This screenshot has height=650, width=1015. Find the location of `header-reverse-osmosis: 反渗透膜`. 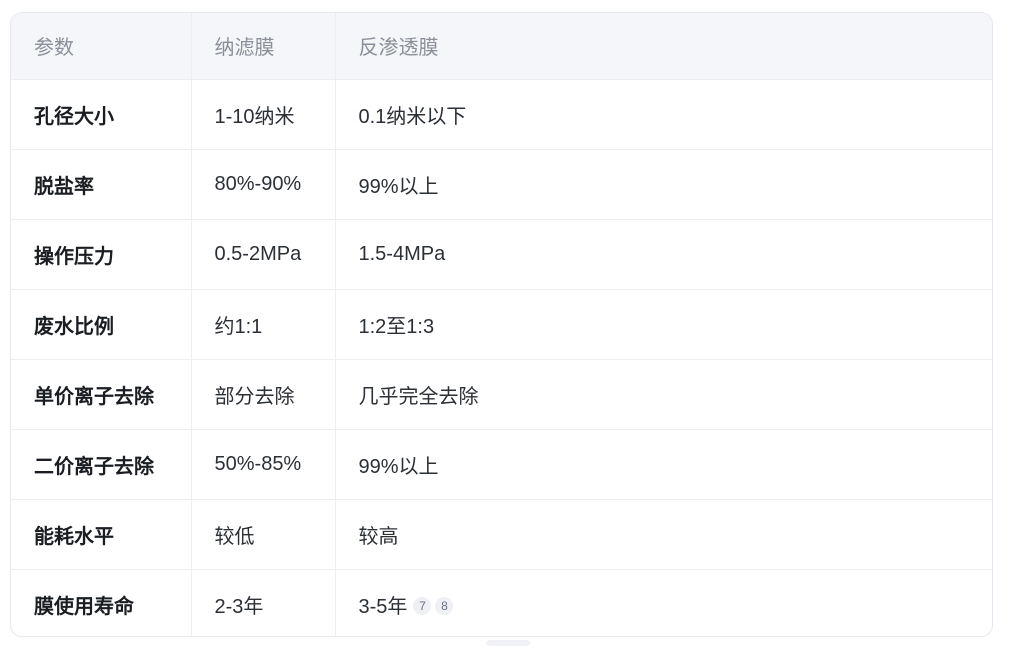

header-reverse-osmosis: 反渗透膜 is located at coordinates (663, 46).